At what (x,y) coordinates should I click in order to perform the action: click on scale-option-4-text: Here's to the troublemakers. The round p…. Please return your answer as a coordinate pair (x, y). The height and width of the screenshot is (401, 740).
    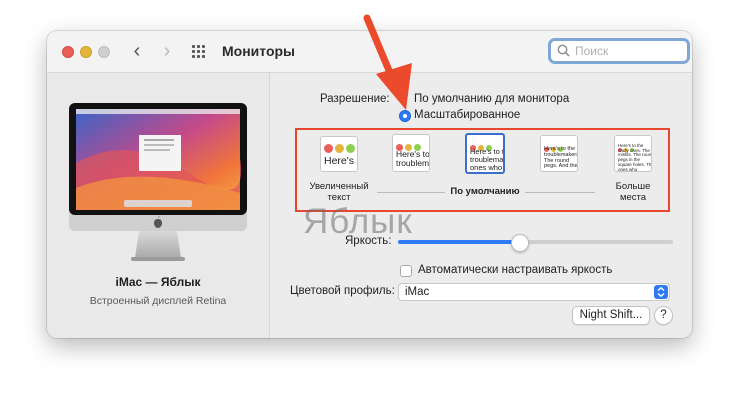
    Looking at the image, I should click on (561, 158).